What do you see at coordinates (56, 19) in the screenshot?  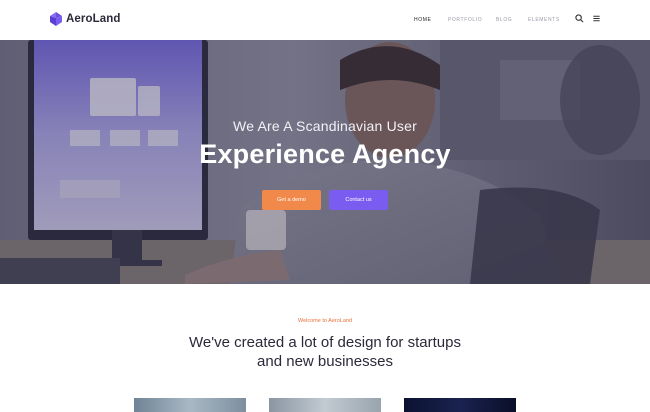 I see `logo-mark-icon` at bounding box center [56, 19].